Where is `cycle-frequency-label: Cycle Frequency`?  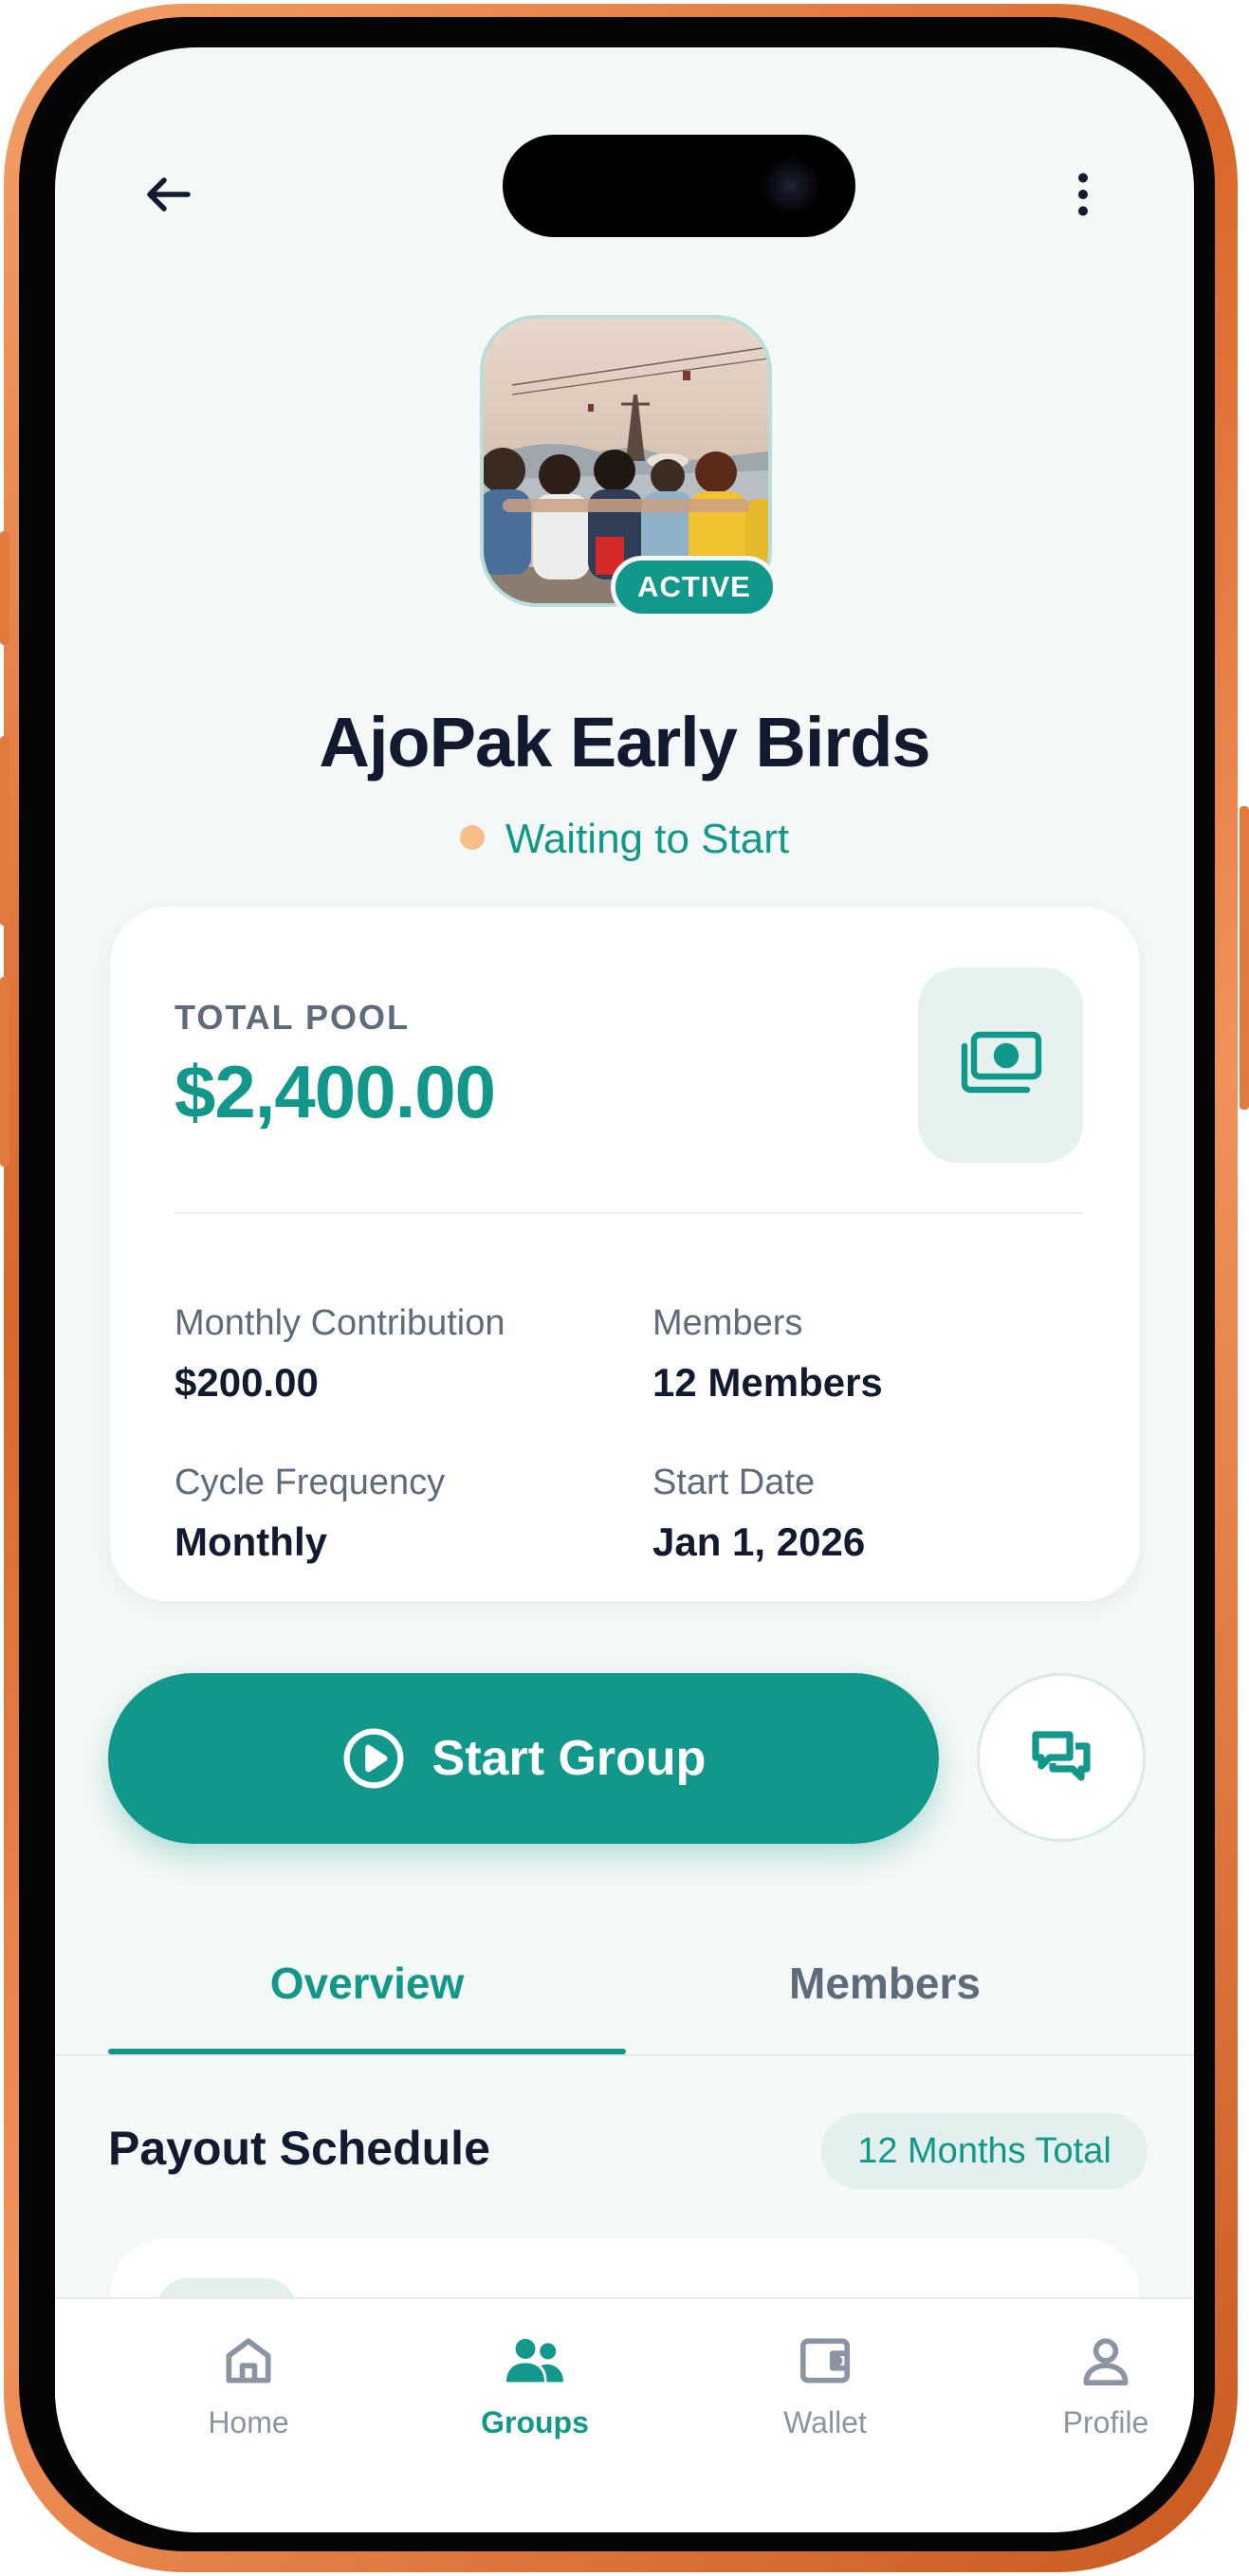
cycle-frequency-label: Cycle Frequency is located at coordinates (310, 1482).